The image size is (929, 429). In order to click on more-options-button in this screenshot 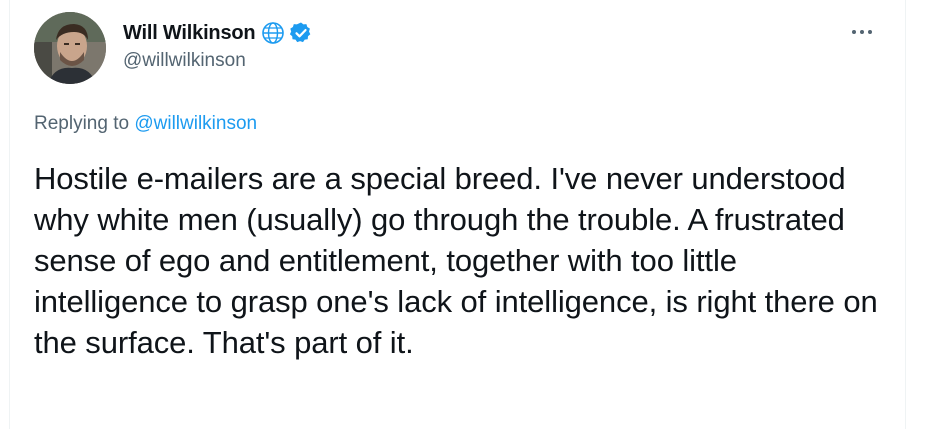, I will do `click(862, 32)`.